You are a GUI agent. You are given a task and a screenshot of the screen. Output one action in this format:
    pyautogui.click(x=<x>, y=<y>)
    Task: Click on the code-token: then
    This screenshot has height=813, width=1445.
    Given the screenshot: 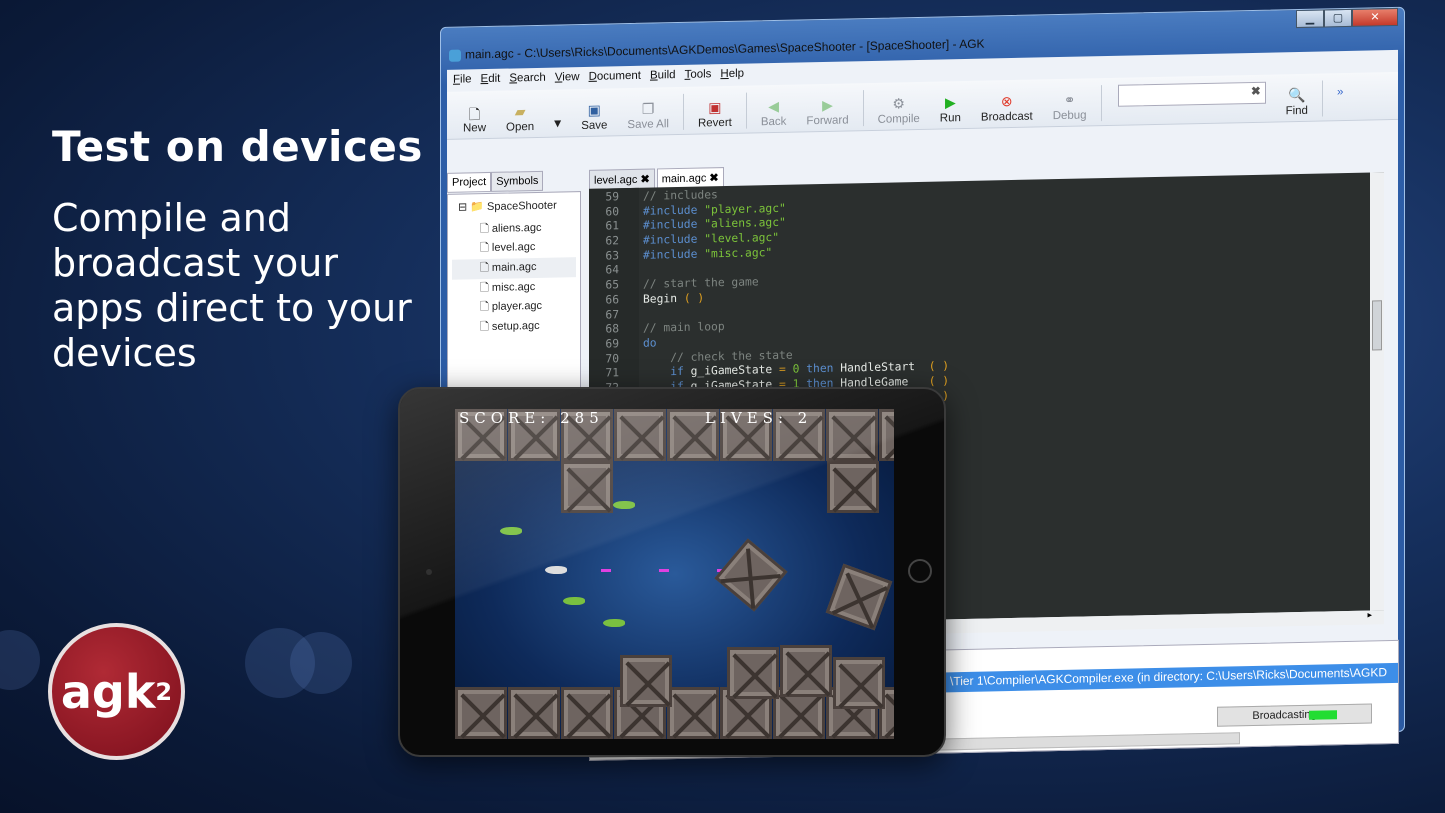 What is the action you would take?
    pyautogui.click(x=823, y=368)
    